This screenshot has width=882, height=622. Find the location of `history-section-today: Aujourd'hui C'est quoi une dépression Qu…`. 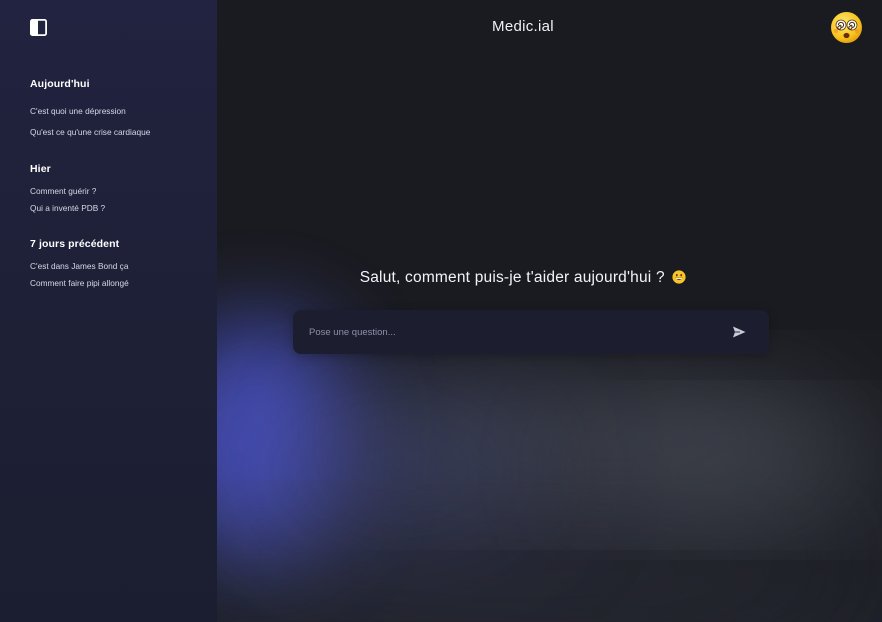

history-section-today: Aujourd'hui C'est quoi une dépression Qu… is located at coordinates (120, 107).